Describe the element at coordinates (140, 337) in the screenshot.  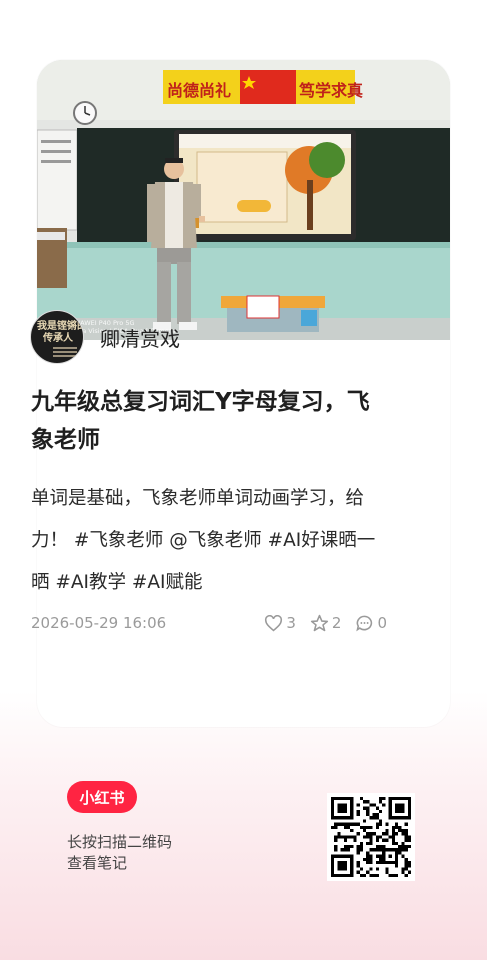
I see `author-name: 卿清赏戏` at that location.